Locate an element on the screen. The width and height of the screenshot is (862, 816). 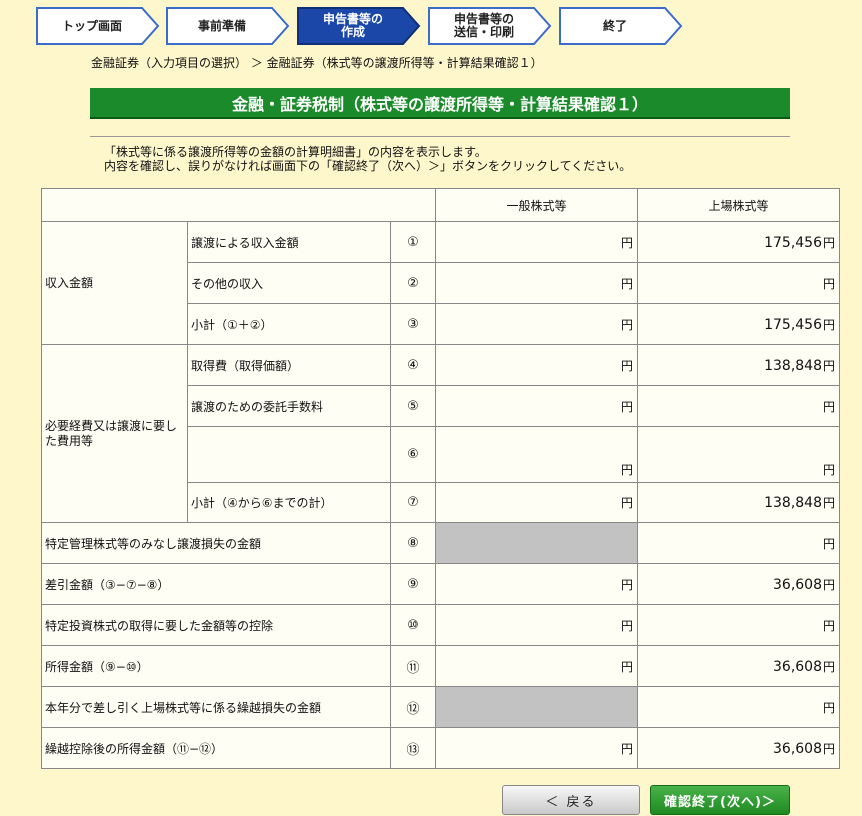
instruction-line-1: 「株式等に係る譲渡所得等の金額の計算明細書」の内容を表示します。 is located at coordinates (295, 152).